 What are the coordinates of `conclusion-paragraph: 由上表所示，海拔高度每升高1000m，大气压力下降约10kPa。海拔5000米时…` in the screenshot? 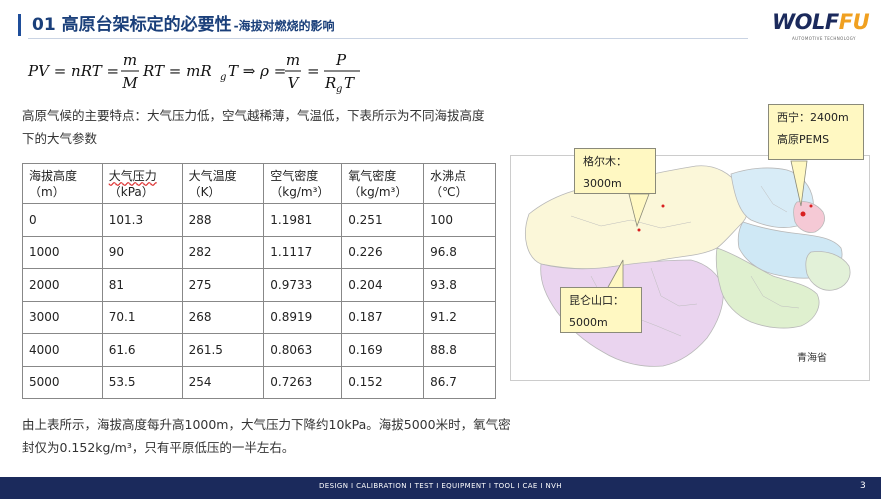 It's located at (266, 436).